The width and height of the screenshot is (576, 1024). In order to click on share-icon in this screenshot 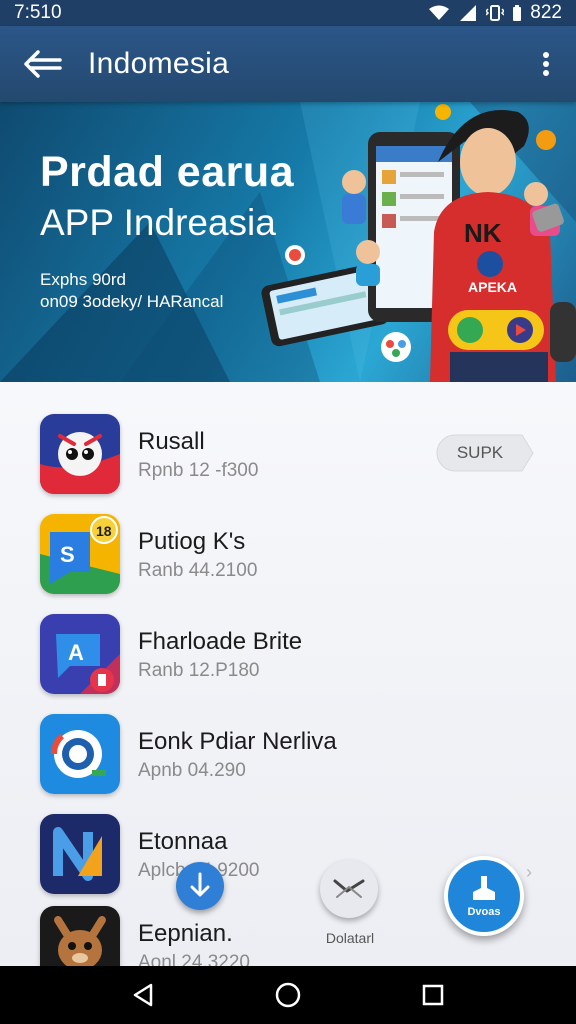, I will do `click(349, 888)`.